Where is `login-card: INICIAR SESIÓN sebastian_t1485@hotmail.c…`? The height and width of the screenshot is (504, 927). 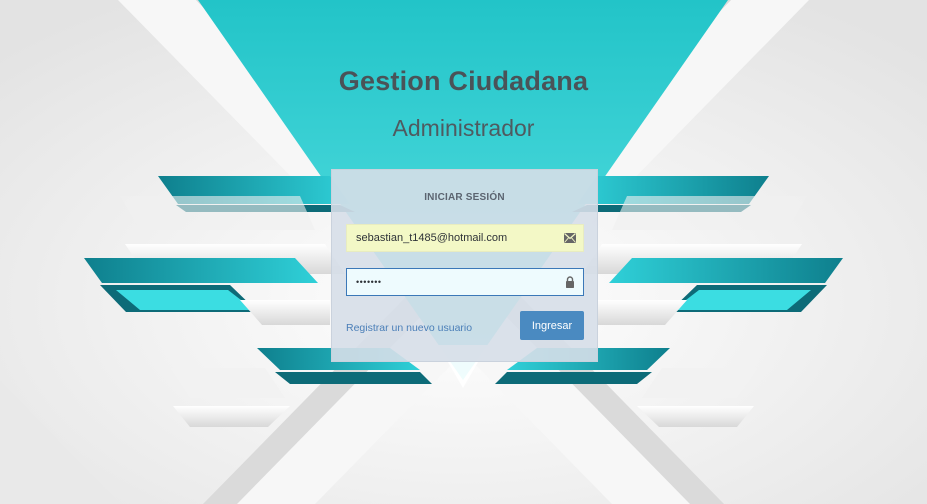
login-card: INICIAR SESIÓN sebastian_t1485@hotmail.c… is located at coordinates (464, 265).